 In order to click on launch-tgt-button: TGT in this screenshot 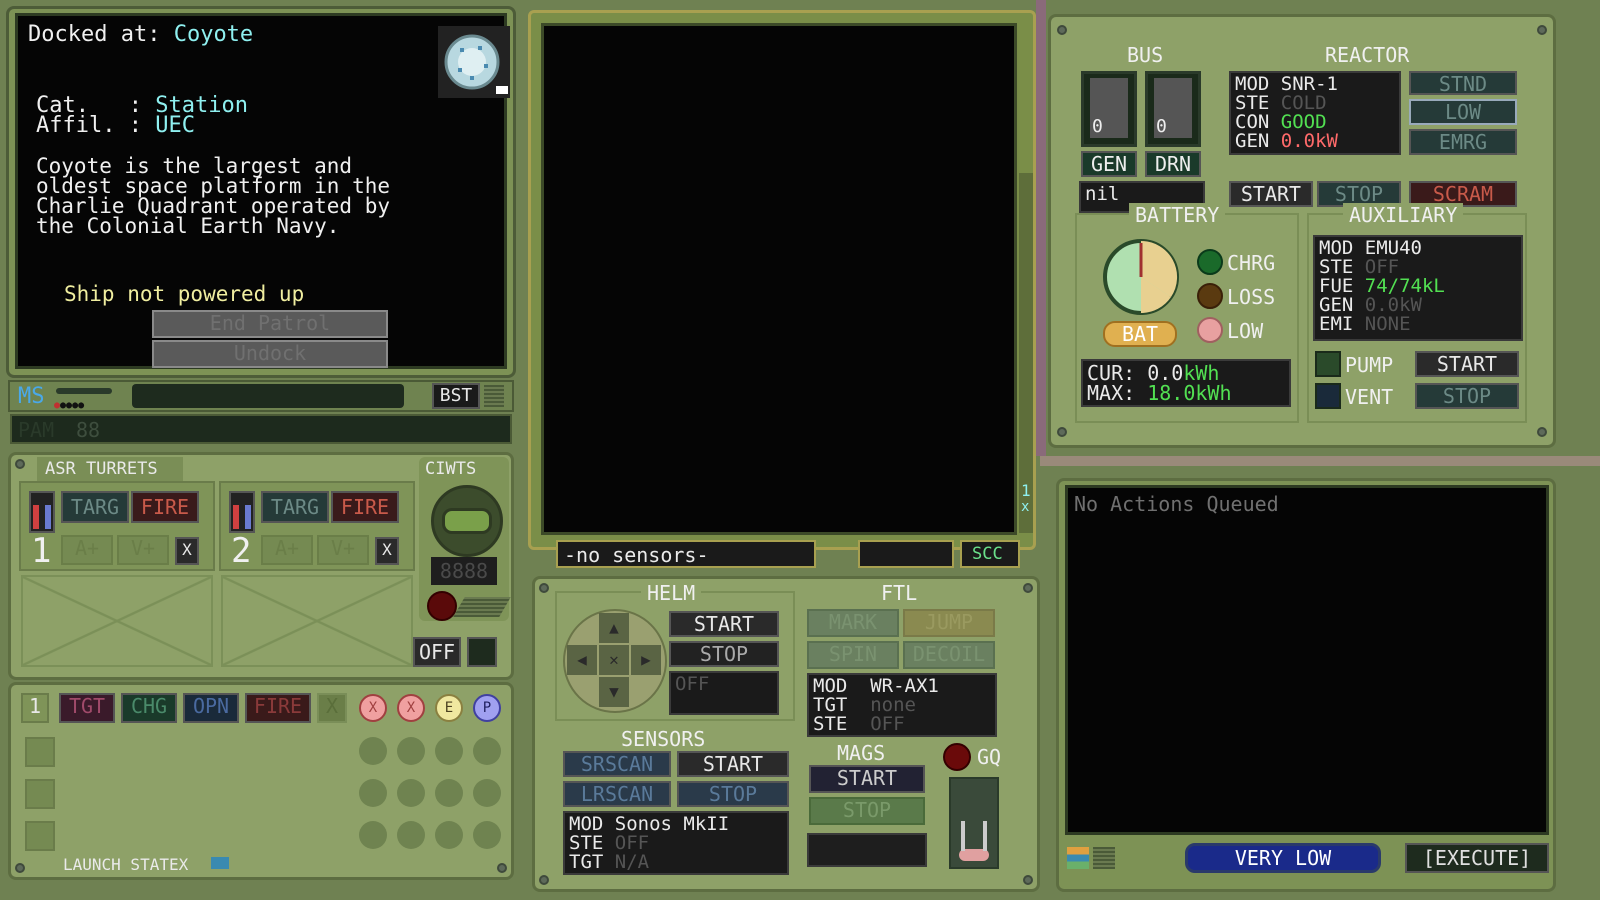, I will do `click(87, 708)`.